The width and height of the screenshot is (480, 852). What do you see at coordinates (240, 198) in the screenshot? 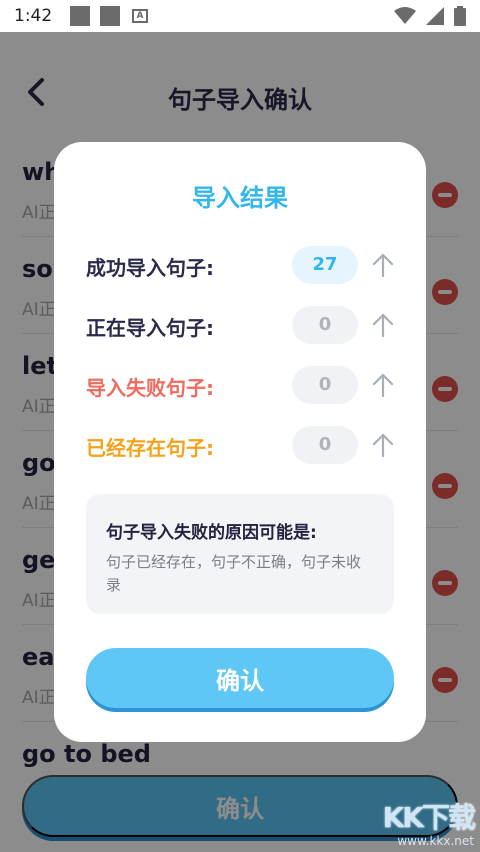
I see `dialog-title: 导入结果` at bounding box center [240, 198].